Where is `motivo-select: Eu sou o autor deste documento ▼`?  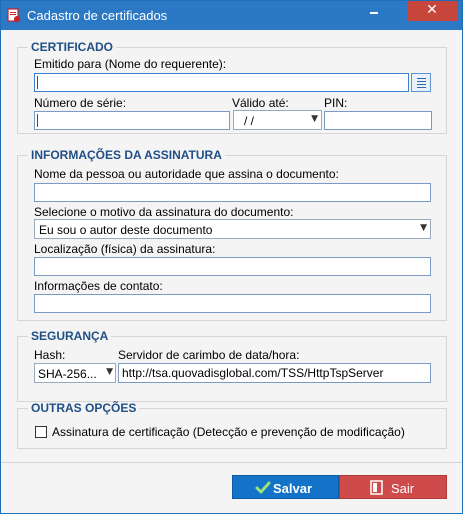
motivo-select: Eu sou o autor deste documento ▼ is located at coordinates (232, 229).